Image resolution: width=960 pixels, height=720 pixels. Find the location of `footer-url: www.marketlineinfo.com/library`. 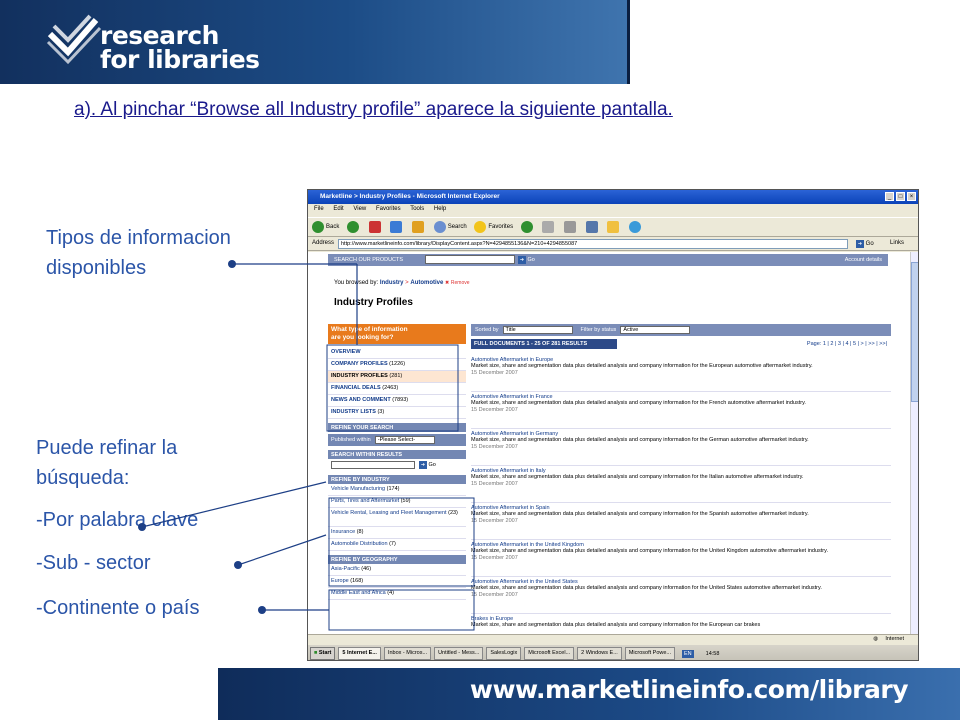

footer-url: www.marketlineinfo.com/library is located at coordinates (689, 689).